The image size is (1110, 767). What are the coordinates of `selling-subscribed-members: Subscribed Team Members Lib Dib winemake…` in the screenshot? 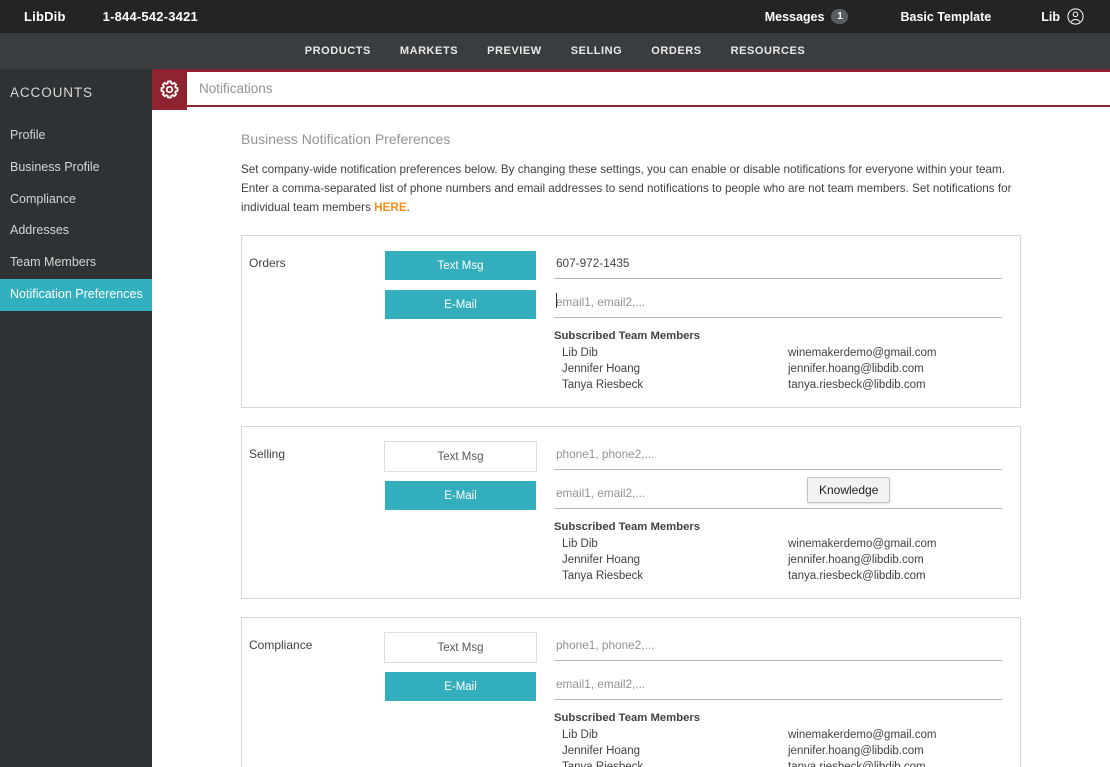 It's located at (778, 552).